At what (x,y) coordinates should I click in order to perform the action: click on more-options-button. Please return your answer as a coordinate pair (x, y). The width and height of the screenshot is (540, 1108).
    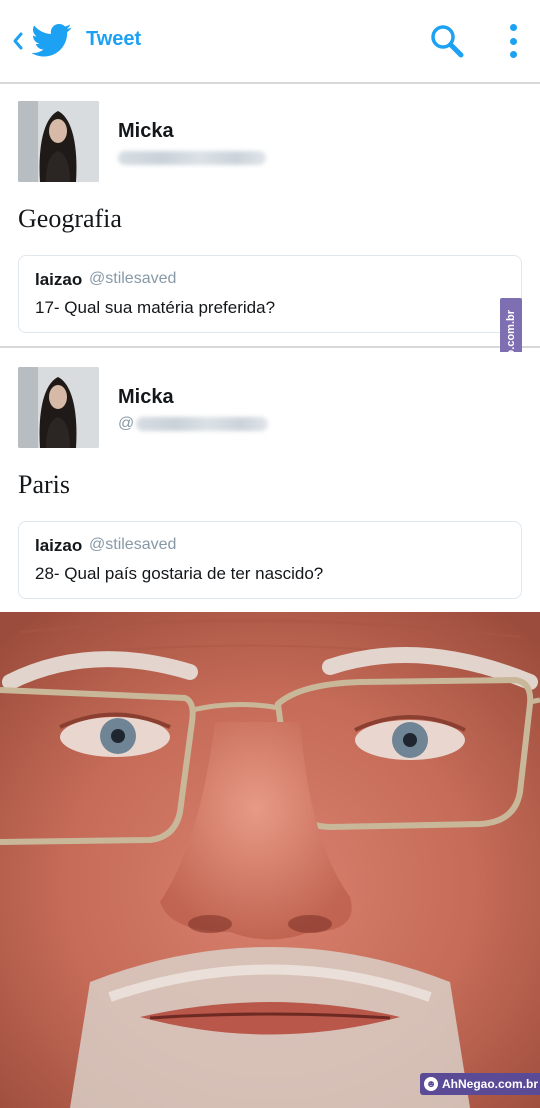
    Looking at the image, I should click on (513, 41).